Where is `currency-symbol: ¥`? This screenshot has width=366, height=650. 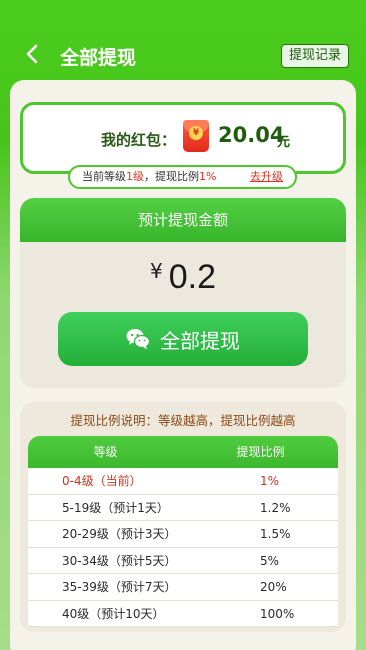
currency-symbol: ¥ is located at coordinates (156, 271).